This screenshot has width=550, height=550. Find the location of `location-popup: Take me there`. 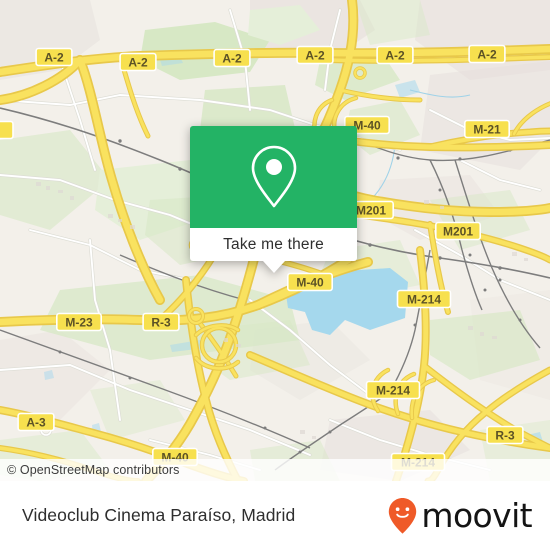

location-popup: Take me there is located at coordinates (273, 199).